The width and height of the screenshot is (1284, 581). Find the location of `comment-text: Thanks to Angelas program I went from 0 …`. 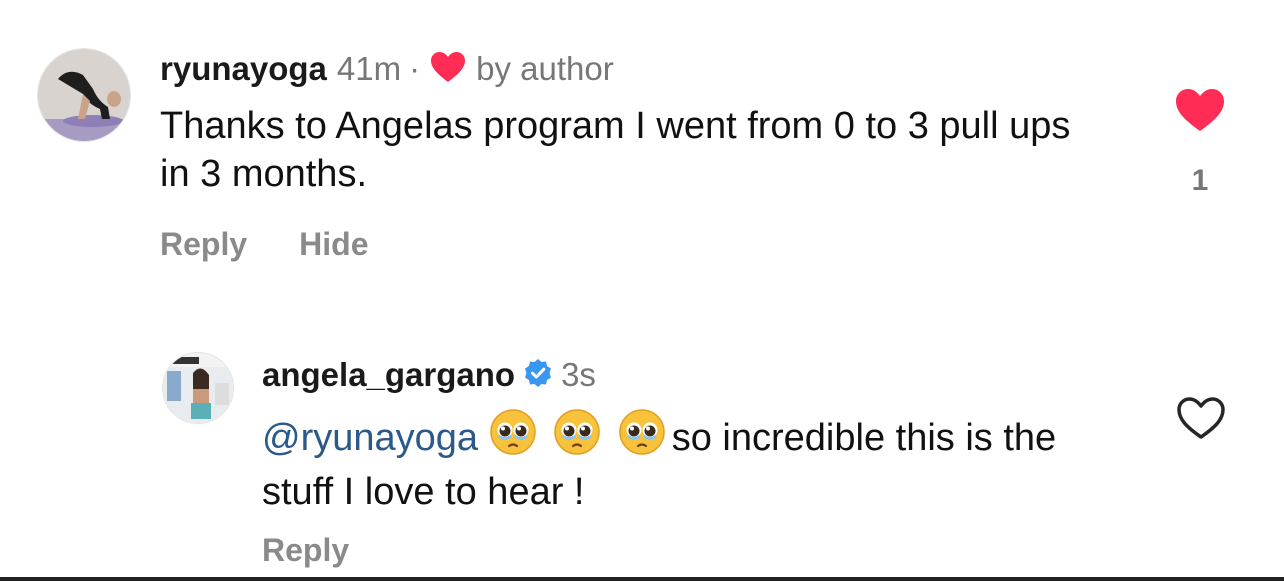

comment-text: Thanks to Angelas program I went from 0 … is located at coordinates (615, 150).